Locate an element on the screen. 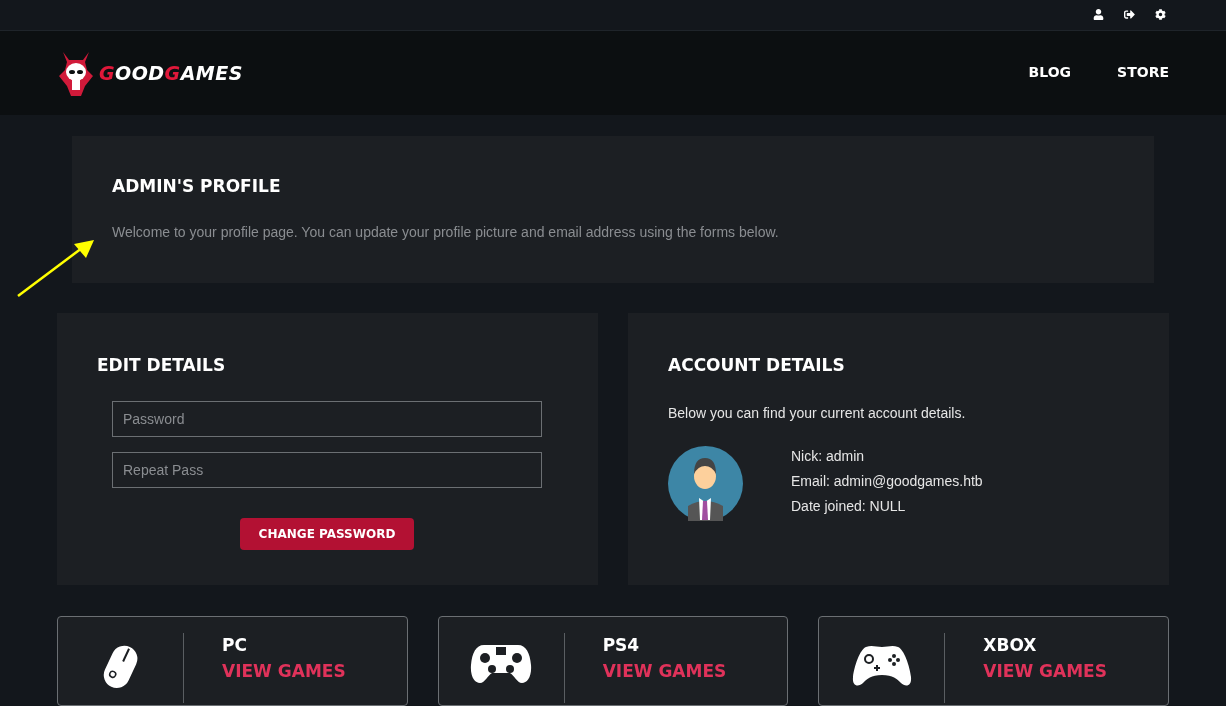  change-password-button: CHANGE PASSWORD is located at coordinates (327, 533).